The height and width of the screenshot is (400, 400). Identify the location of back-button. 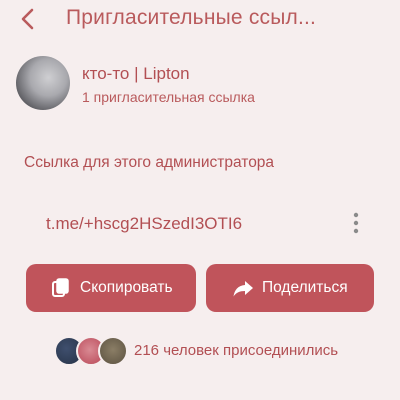
(30, 19).